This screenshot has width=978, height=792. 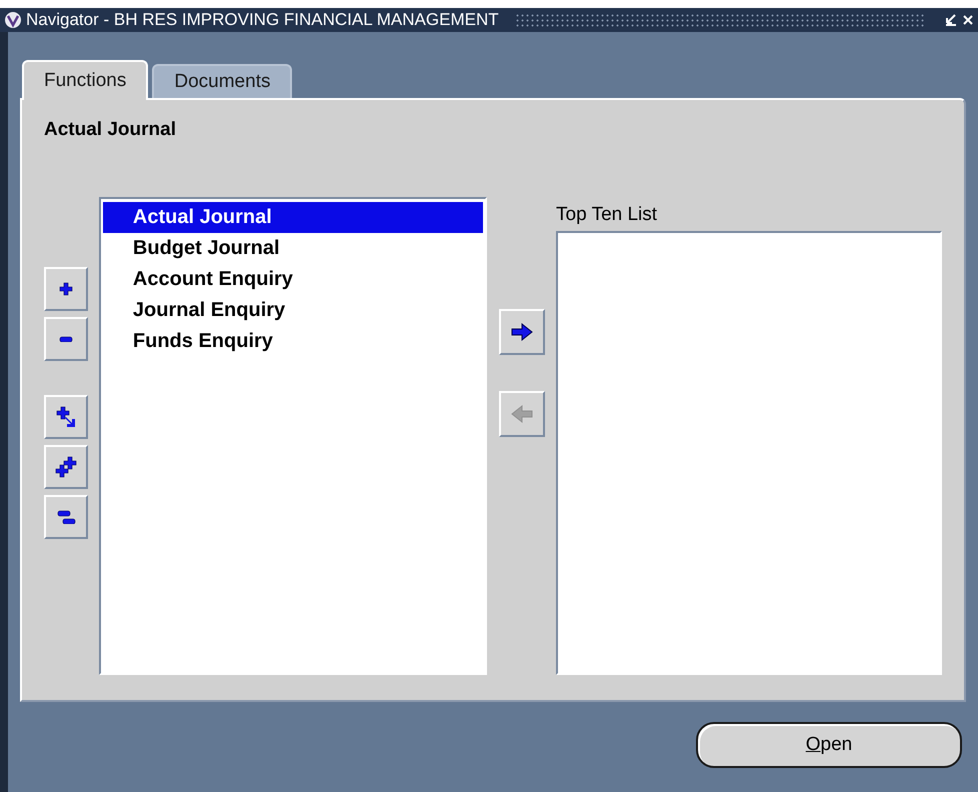 What do you see at coordinates (293, 310) in the screenshot?
I see `function-item: Journal Enquiry` at bounding box center [293, 310].